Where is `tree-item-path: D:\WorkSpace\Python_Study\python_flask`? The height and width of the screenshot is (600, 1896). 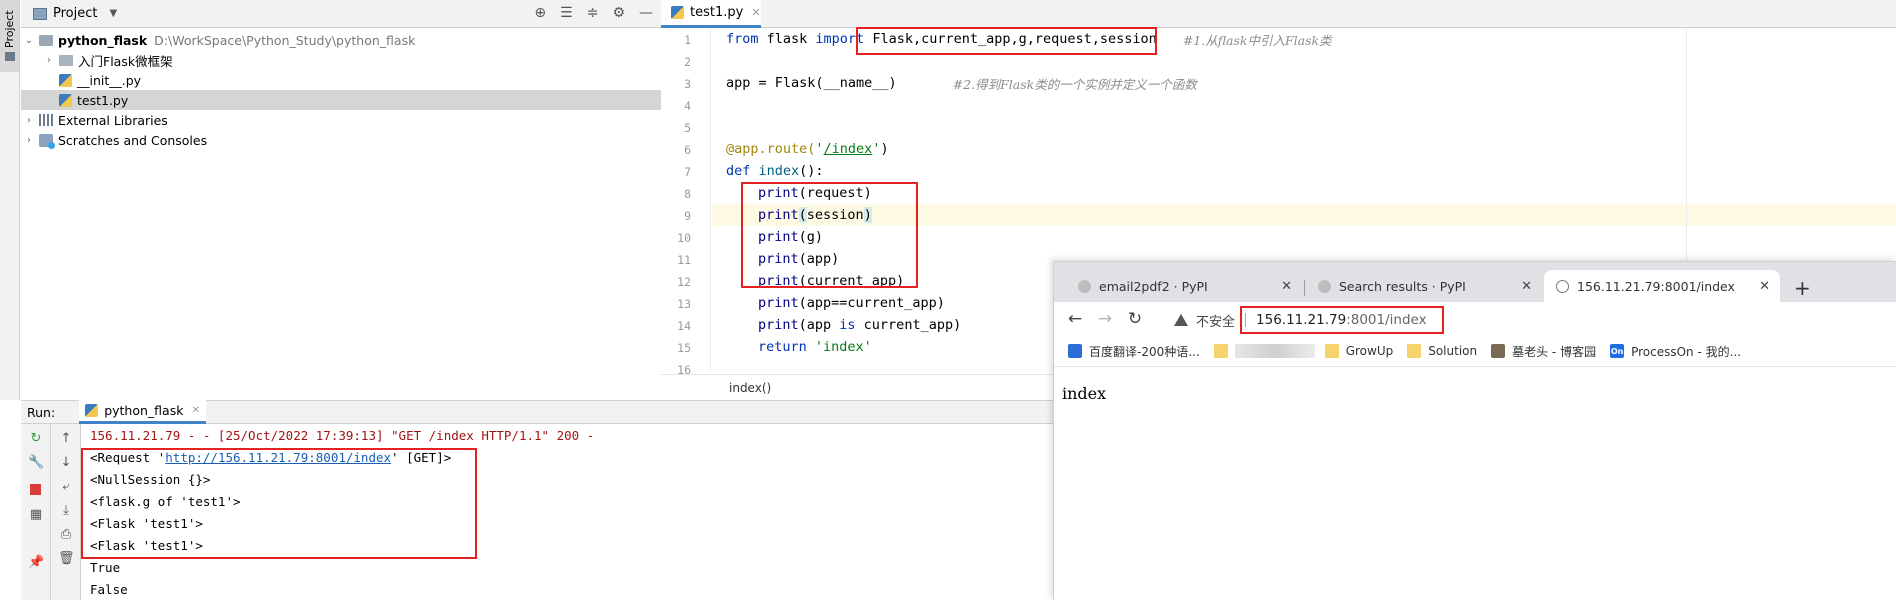
tree-item-path: D:\WorkSpace\Python_Study\python_flask is located at coordinates (285, 40).